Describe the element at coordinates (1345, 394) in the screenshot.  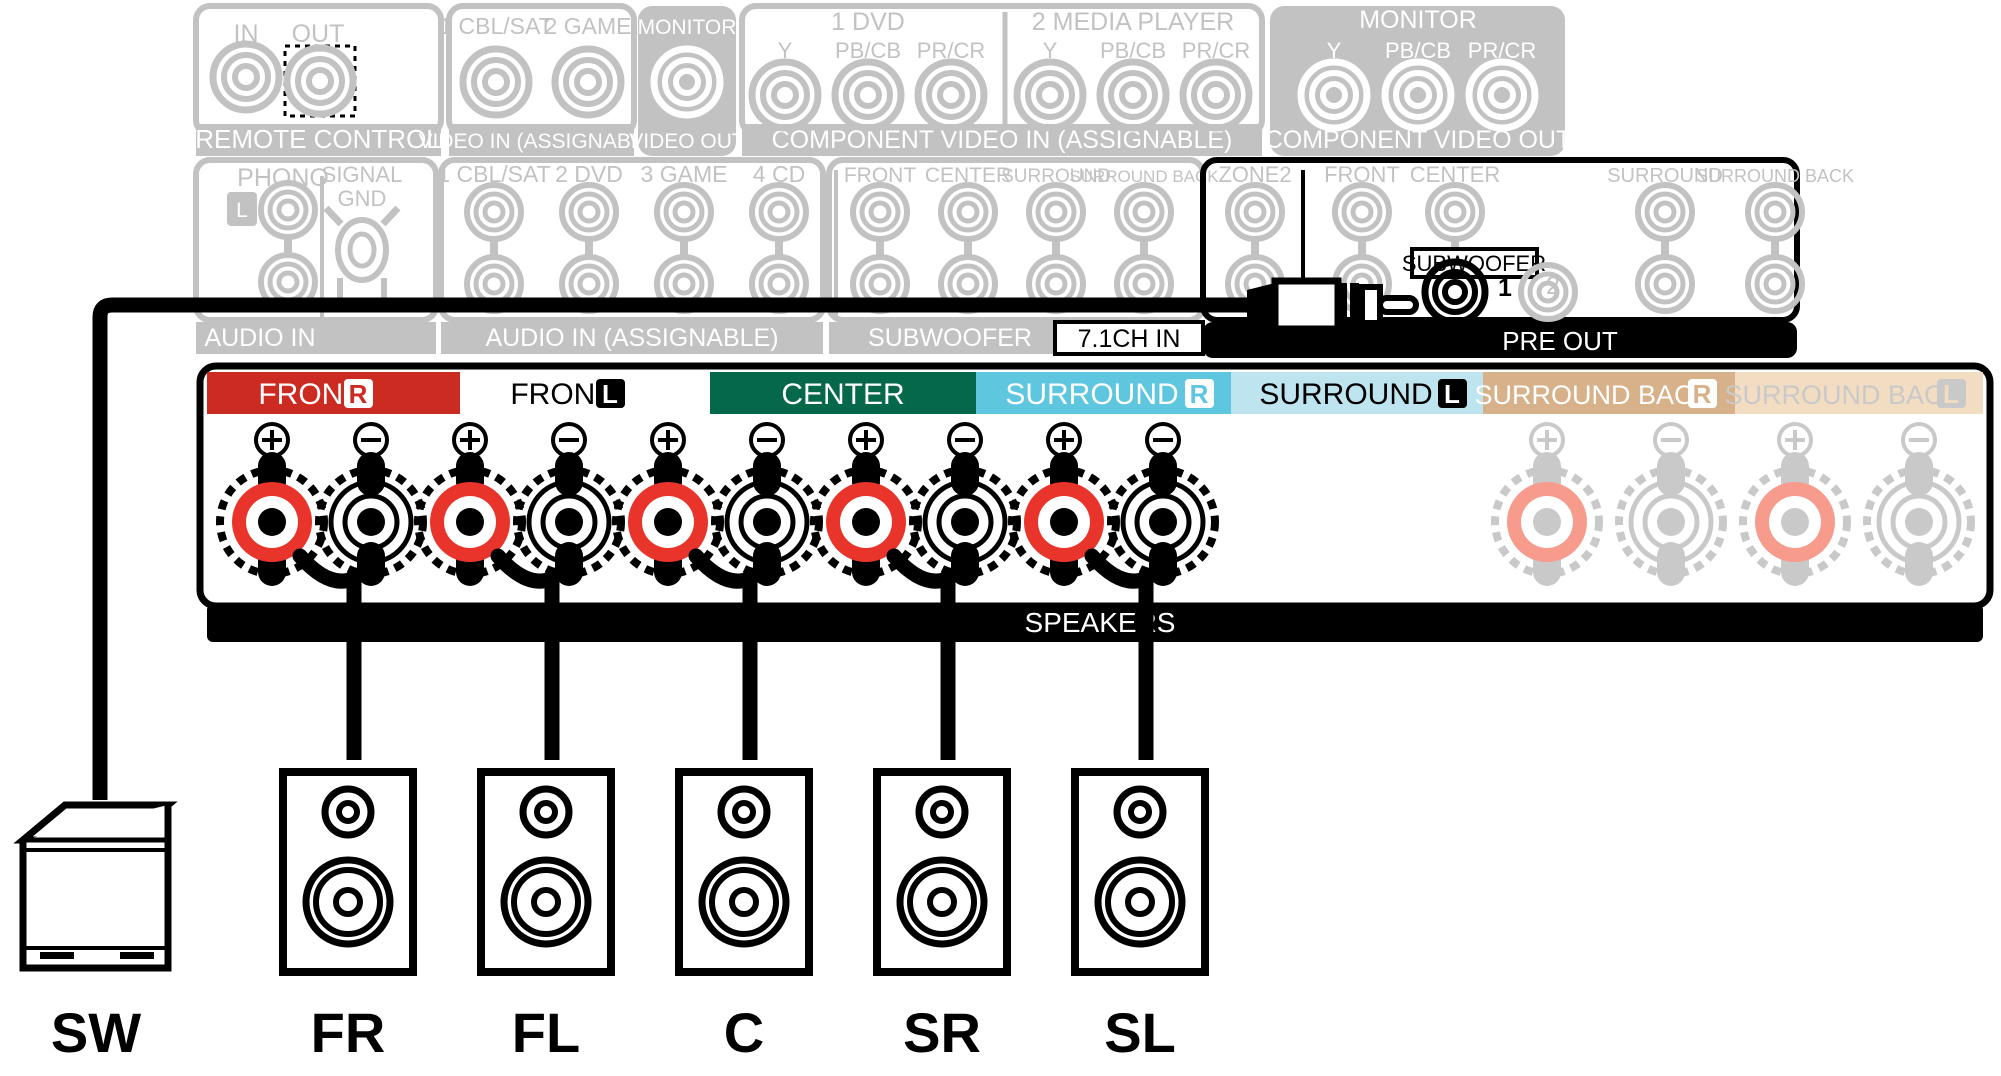
I see `label-surround-l-text: SURROUND` at that location.